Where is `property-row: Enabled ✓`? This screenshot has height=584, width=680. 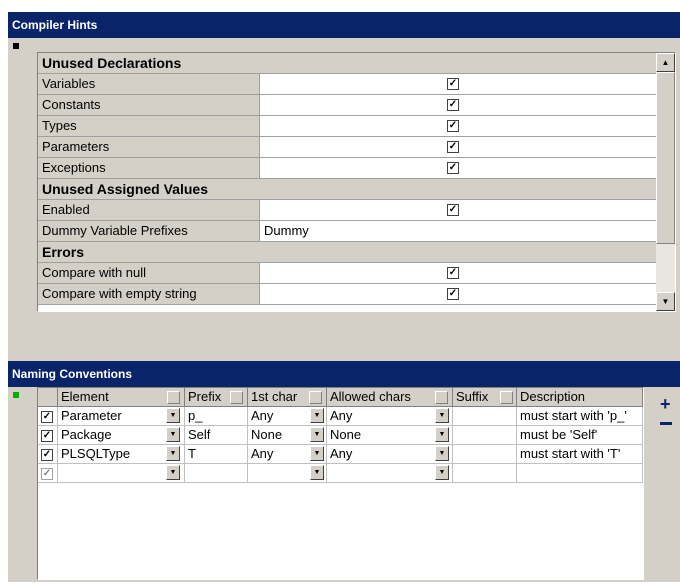
property-row: Enabled ✓ is located at coordinates (347, 210).